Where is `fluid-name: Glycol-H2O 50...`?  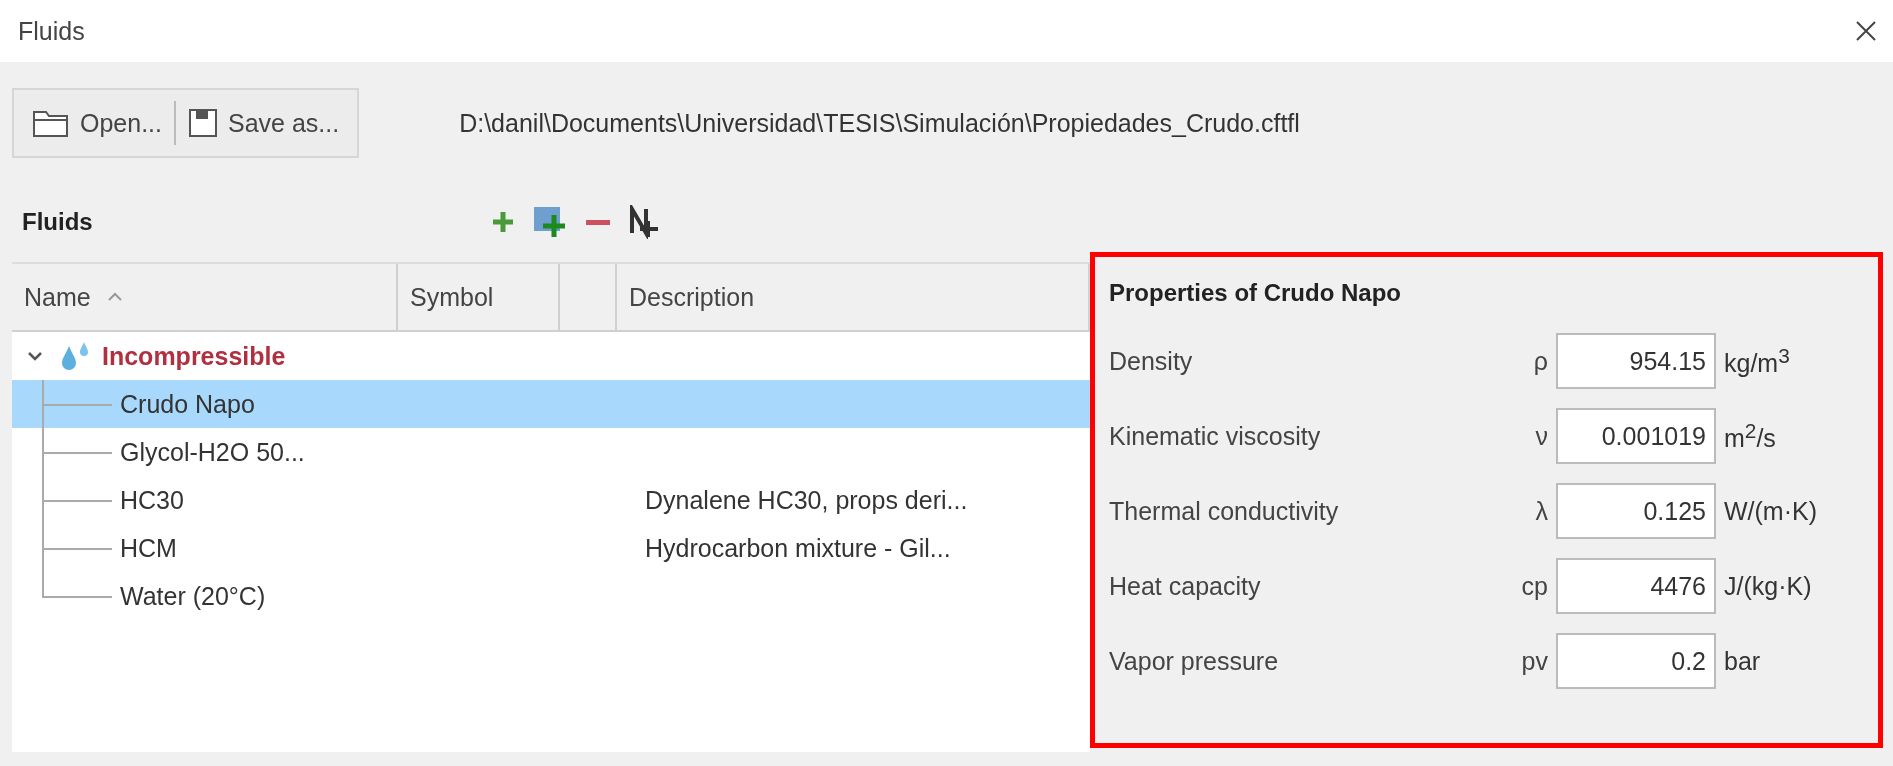
fluid-name: Glycol-H2O 50... is located at coordinates (212, 452).